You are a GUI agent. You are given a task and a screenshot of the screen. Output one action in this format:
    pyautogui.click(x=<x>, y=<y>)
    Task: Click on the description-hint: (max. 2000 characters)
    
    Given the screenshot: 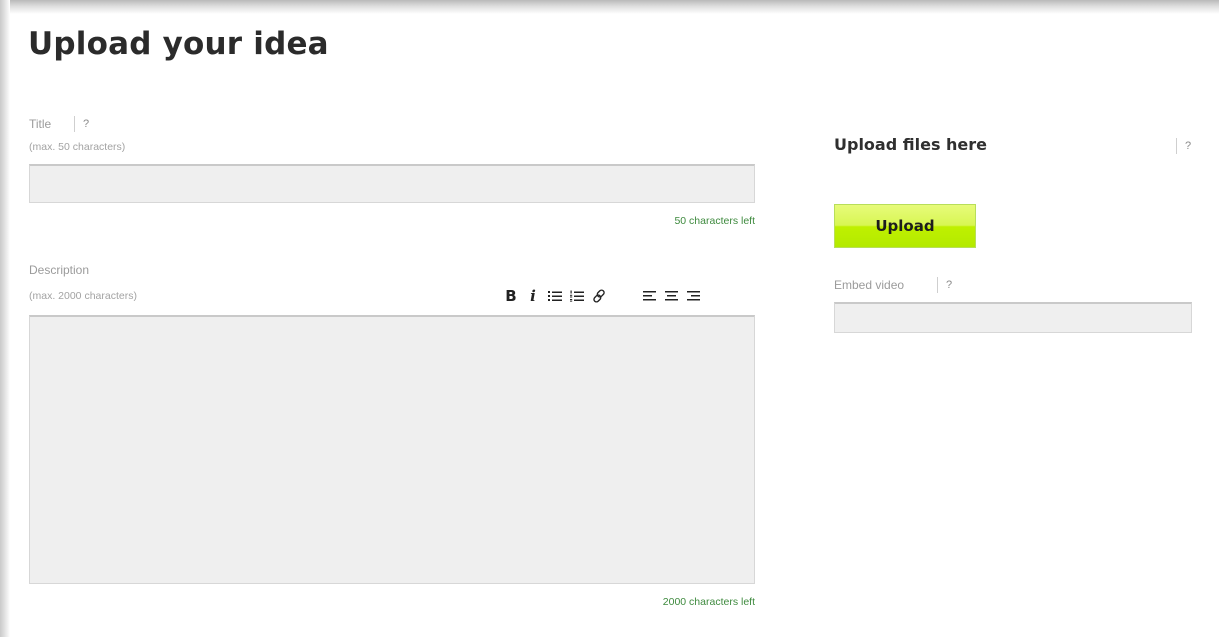 What is the action you would take?
    pyautogui.click(x=83, y=296)
    